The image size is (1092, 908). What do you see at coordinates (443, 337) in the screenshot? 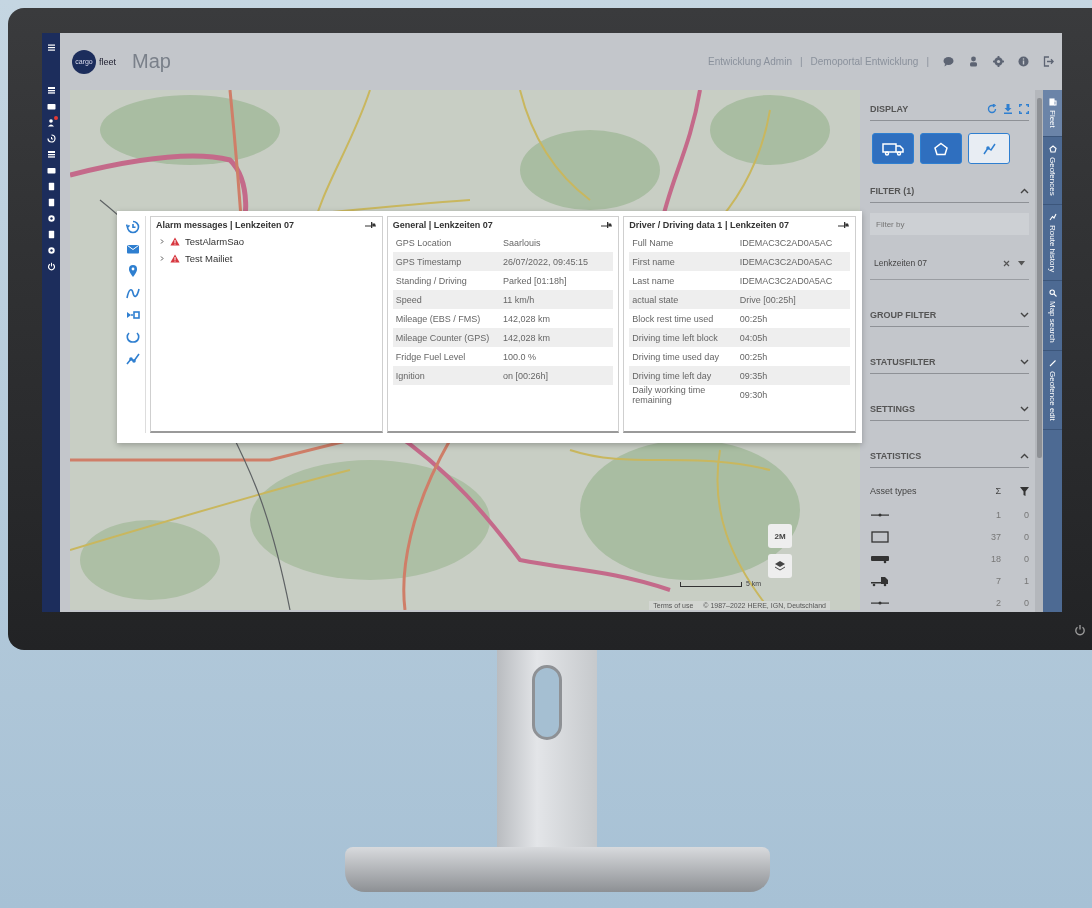
I see `field-label: Mileage Counter (GPS)` at bounding box center [443, 337].